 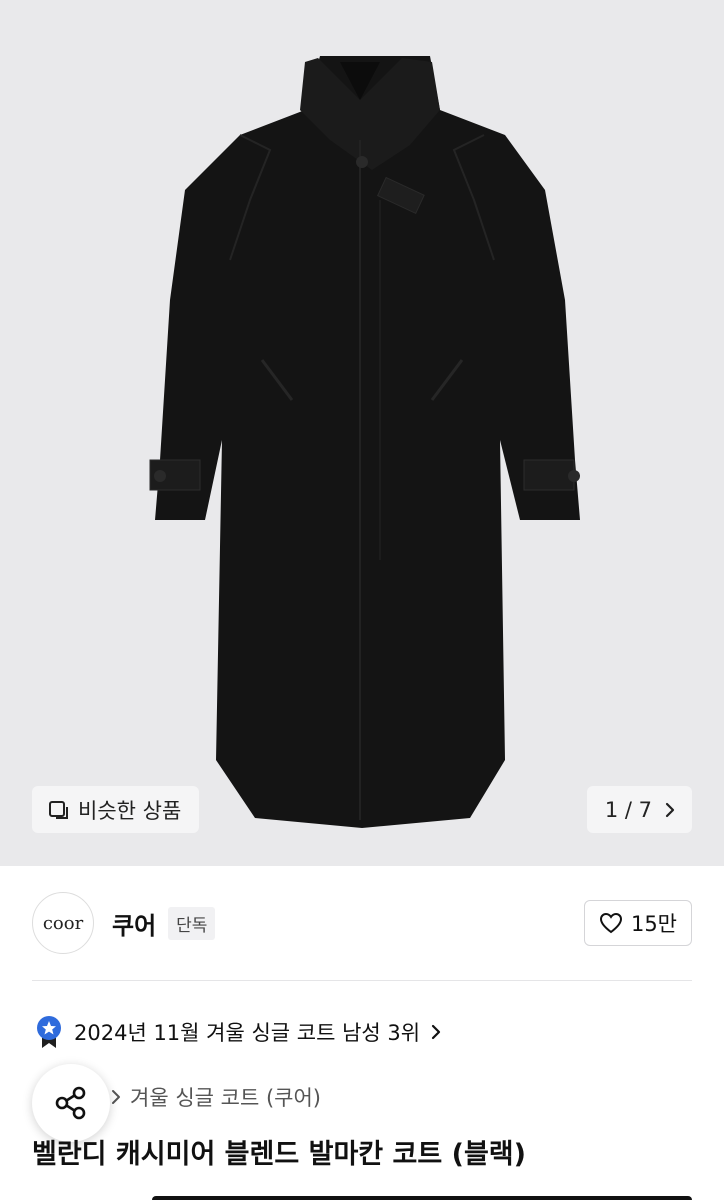 I want to click on similar-products-label: 비슷한 상품, so click(x=130, y=810).